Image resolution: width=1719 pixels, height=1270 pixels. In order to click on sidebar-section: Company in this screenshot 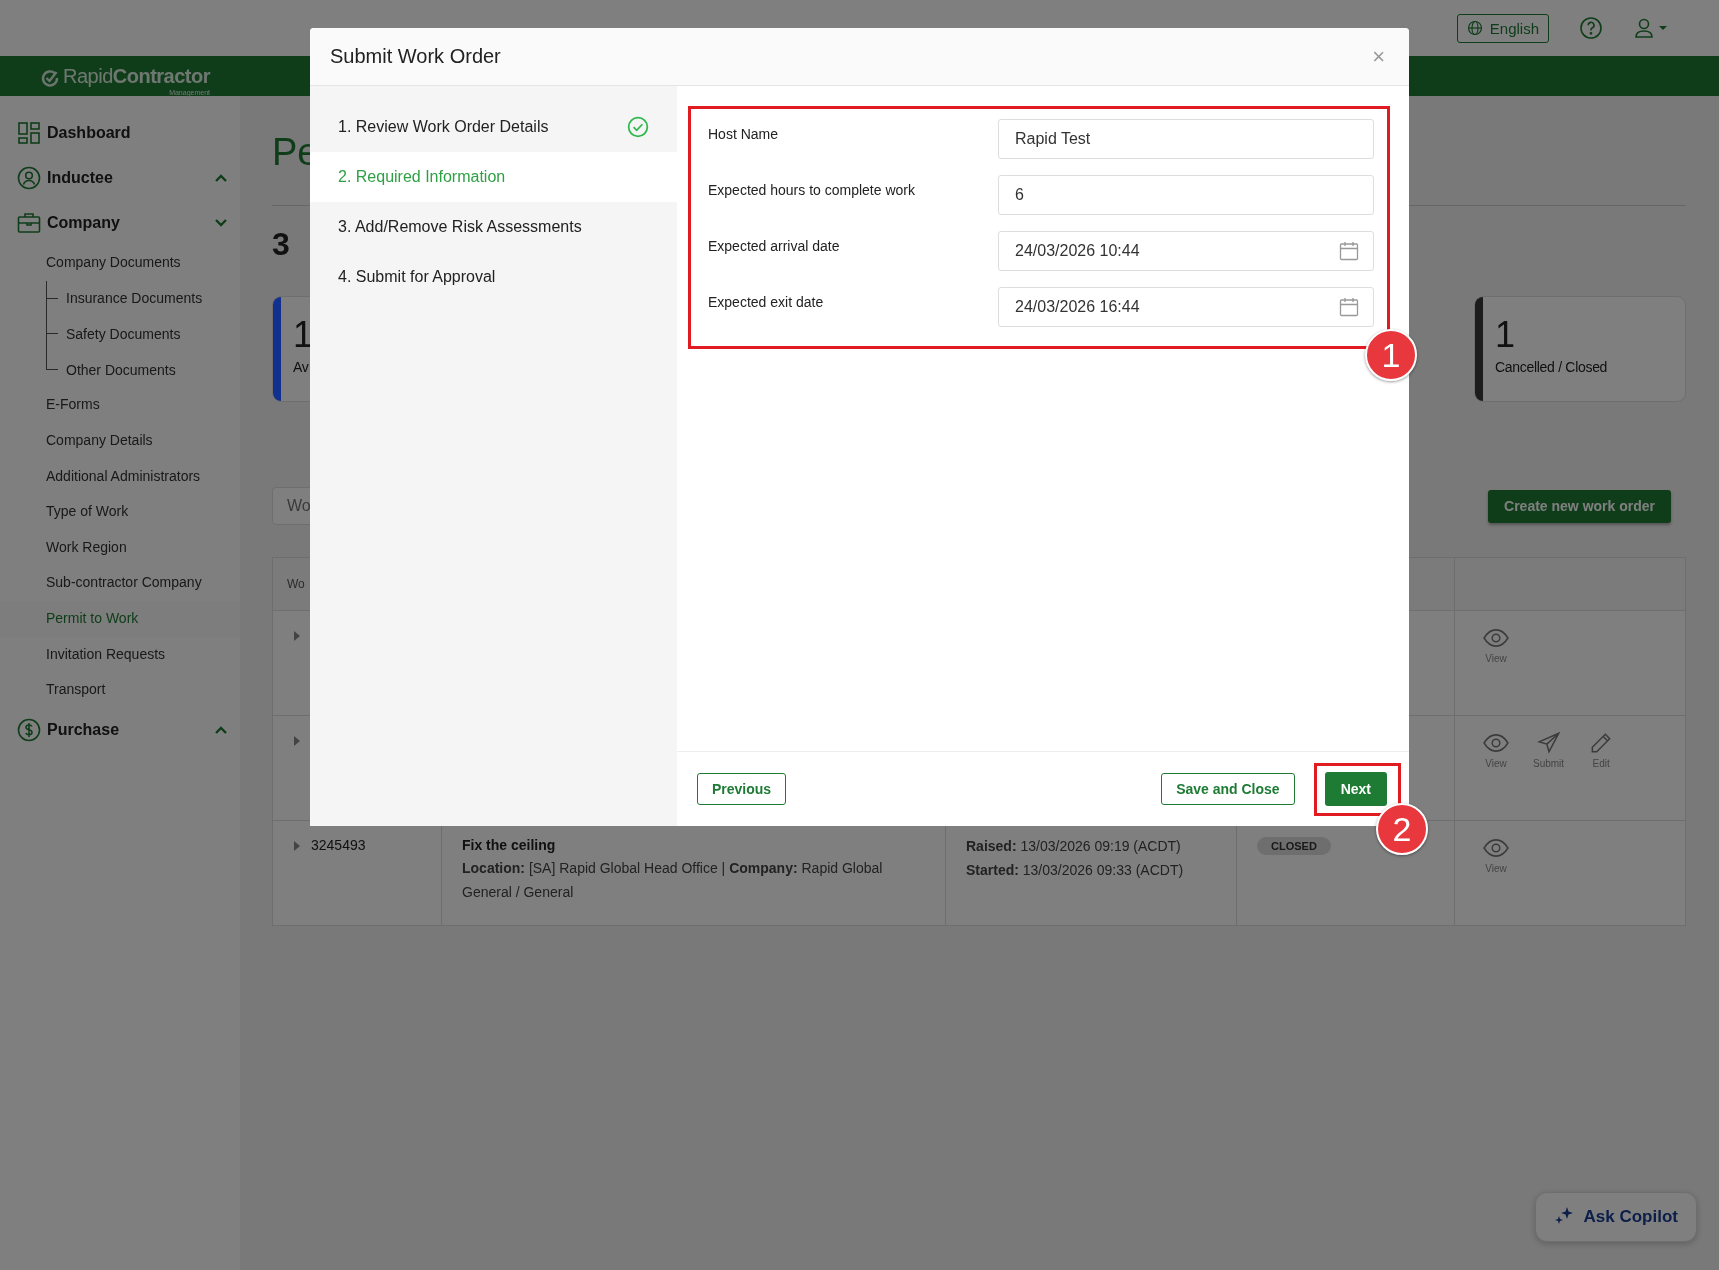, I will do `click(130, 222)`.